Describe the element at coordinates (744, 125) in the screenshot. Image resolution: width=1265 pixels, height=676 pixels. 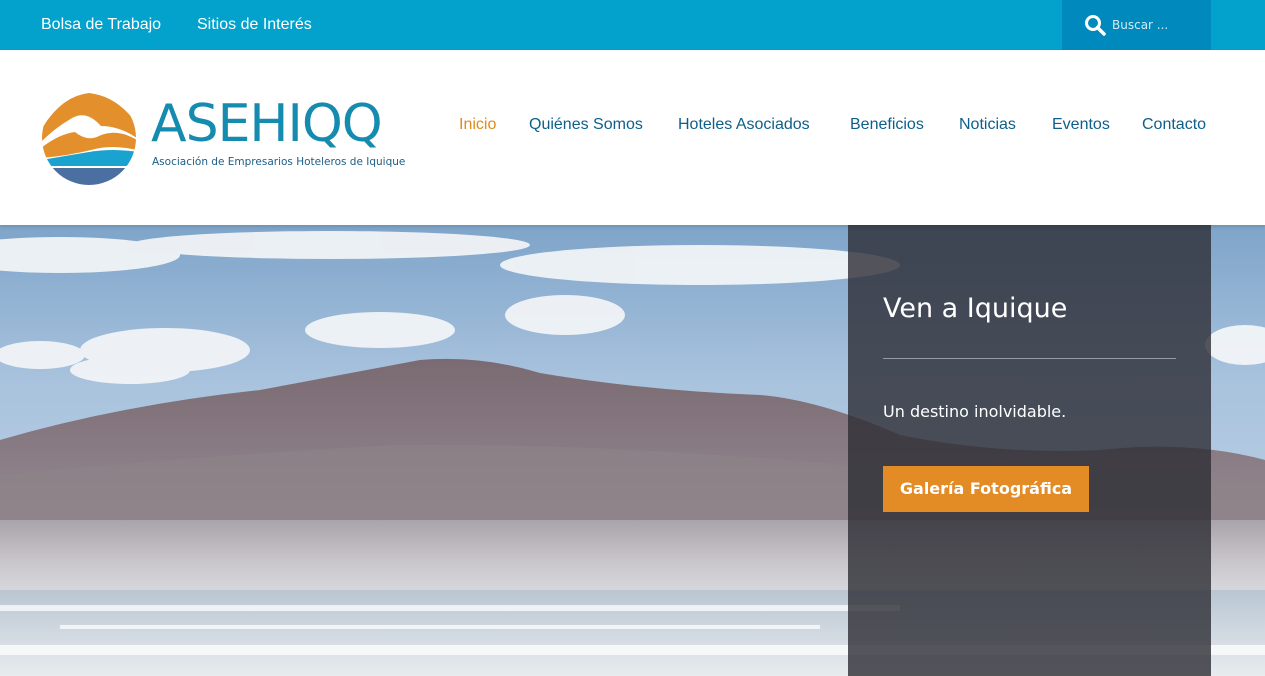
I see `nav-hoteles-asociados: Hoteles Asociados` at that location.